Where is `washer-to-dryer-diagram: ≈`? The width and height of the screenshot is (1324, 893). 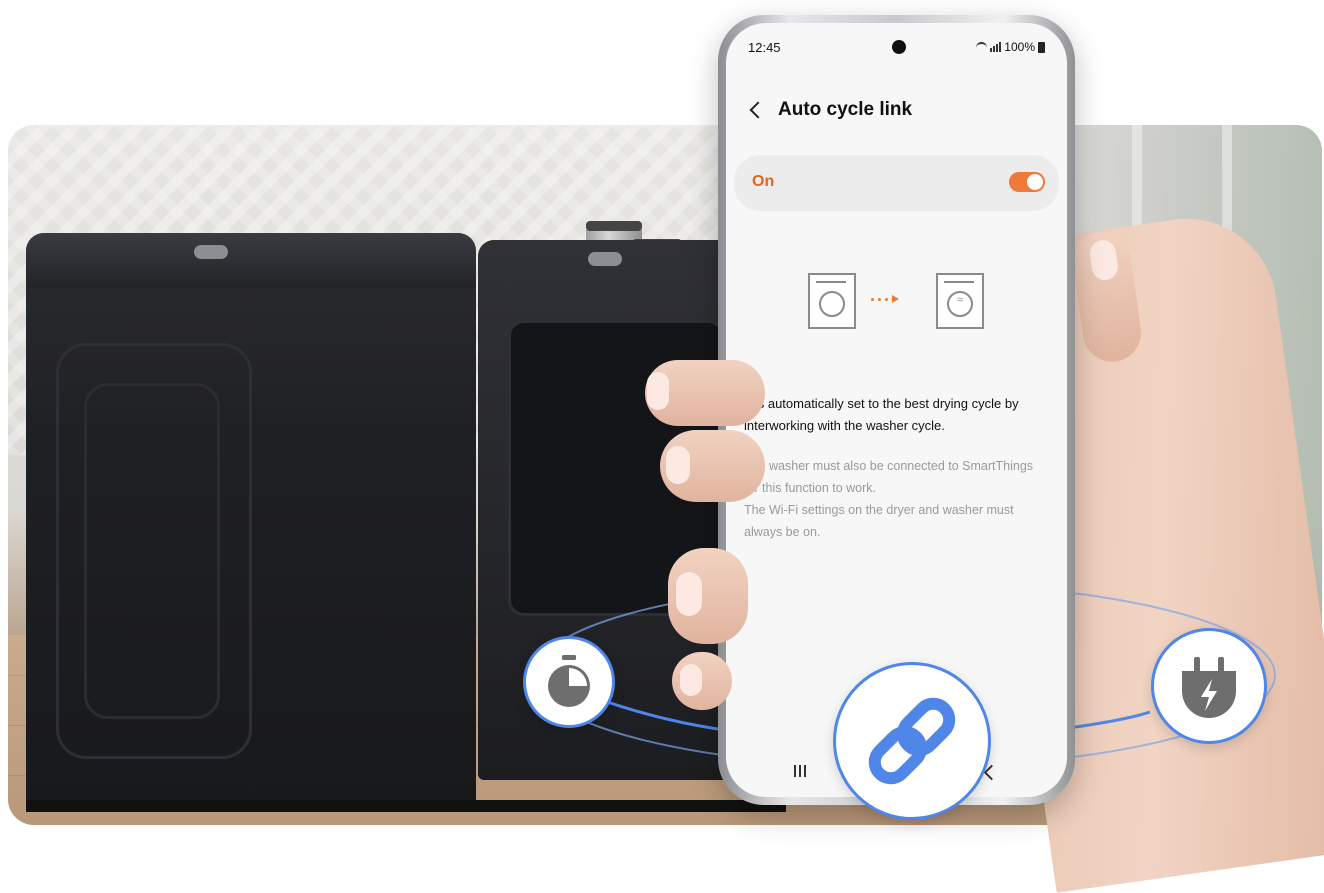 washer-to-dryer-diagram: ≈ is located at coordinates (898, 303).